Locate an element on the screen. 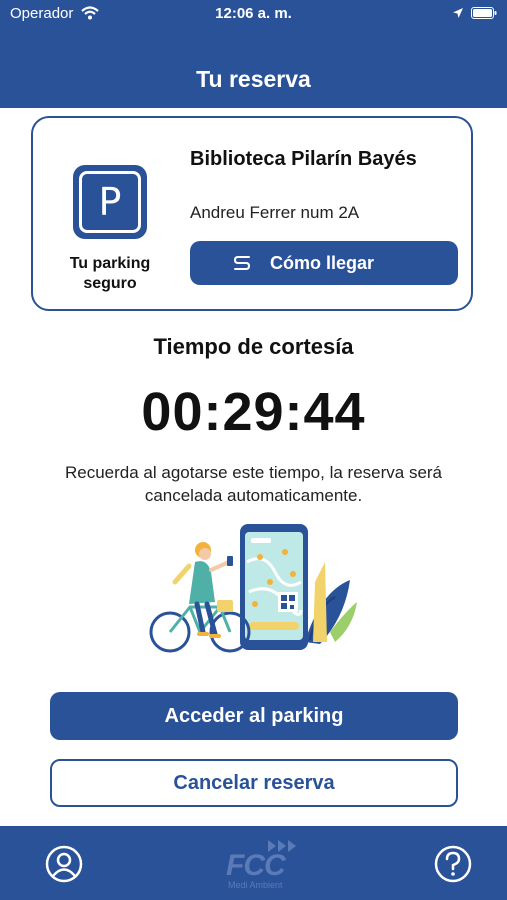 The width and height of the screenshot is (507, 900). cyclist-map-illustration is located at coordinates (253, 588).